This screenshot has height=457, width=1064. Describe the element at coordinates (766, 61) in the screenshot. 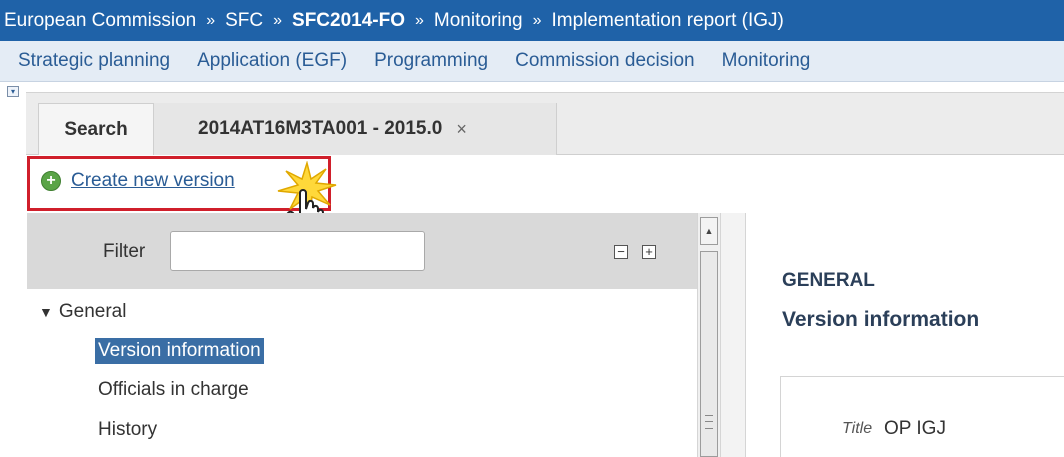

I see `menu-item-monitoring: Monitoring` at that location.